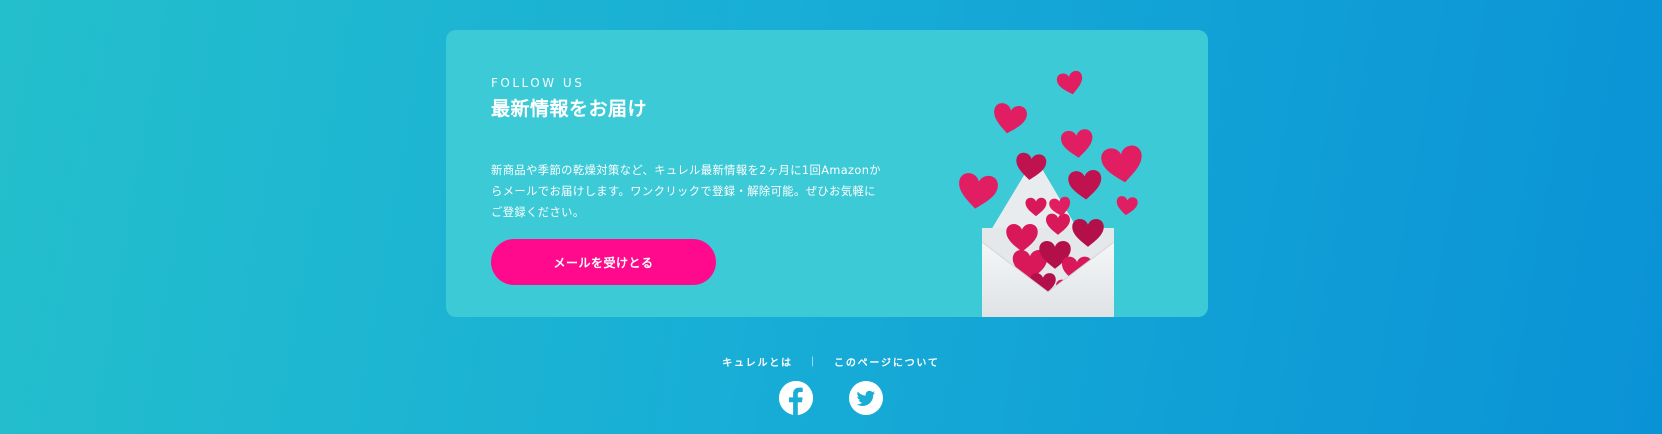 The image size is (1662, 434). What do you see at coordinates (603, 262) in the screenshot?
I see `receive-email-button: メールを受けとる` at bounding box center [603, 262].